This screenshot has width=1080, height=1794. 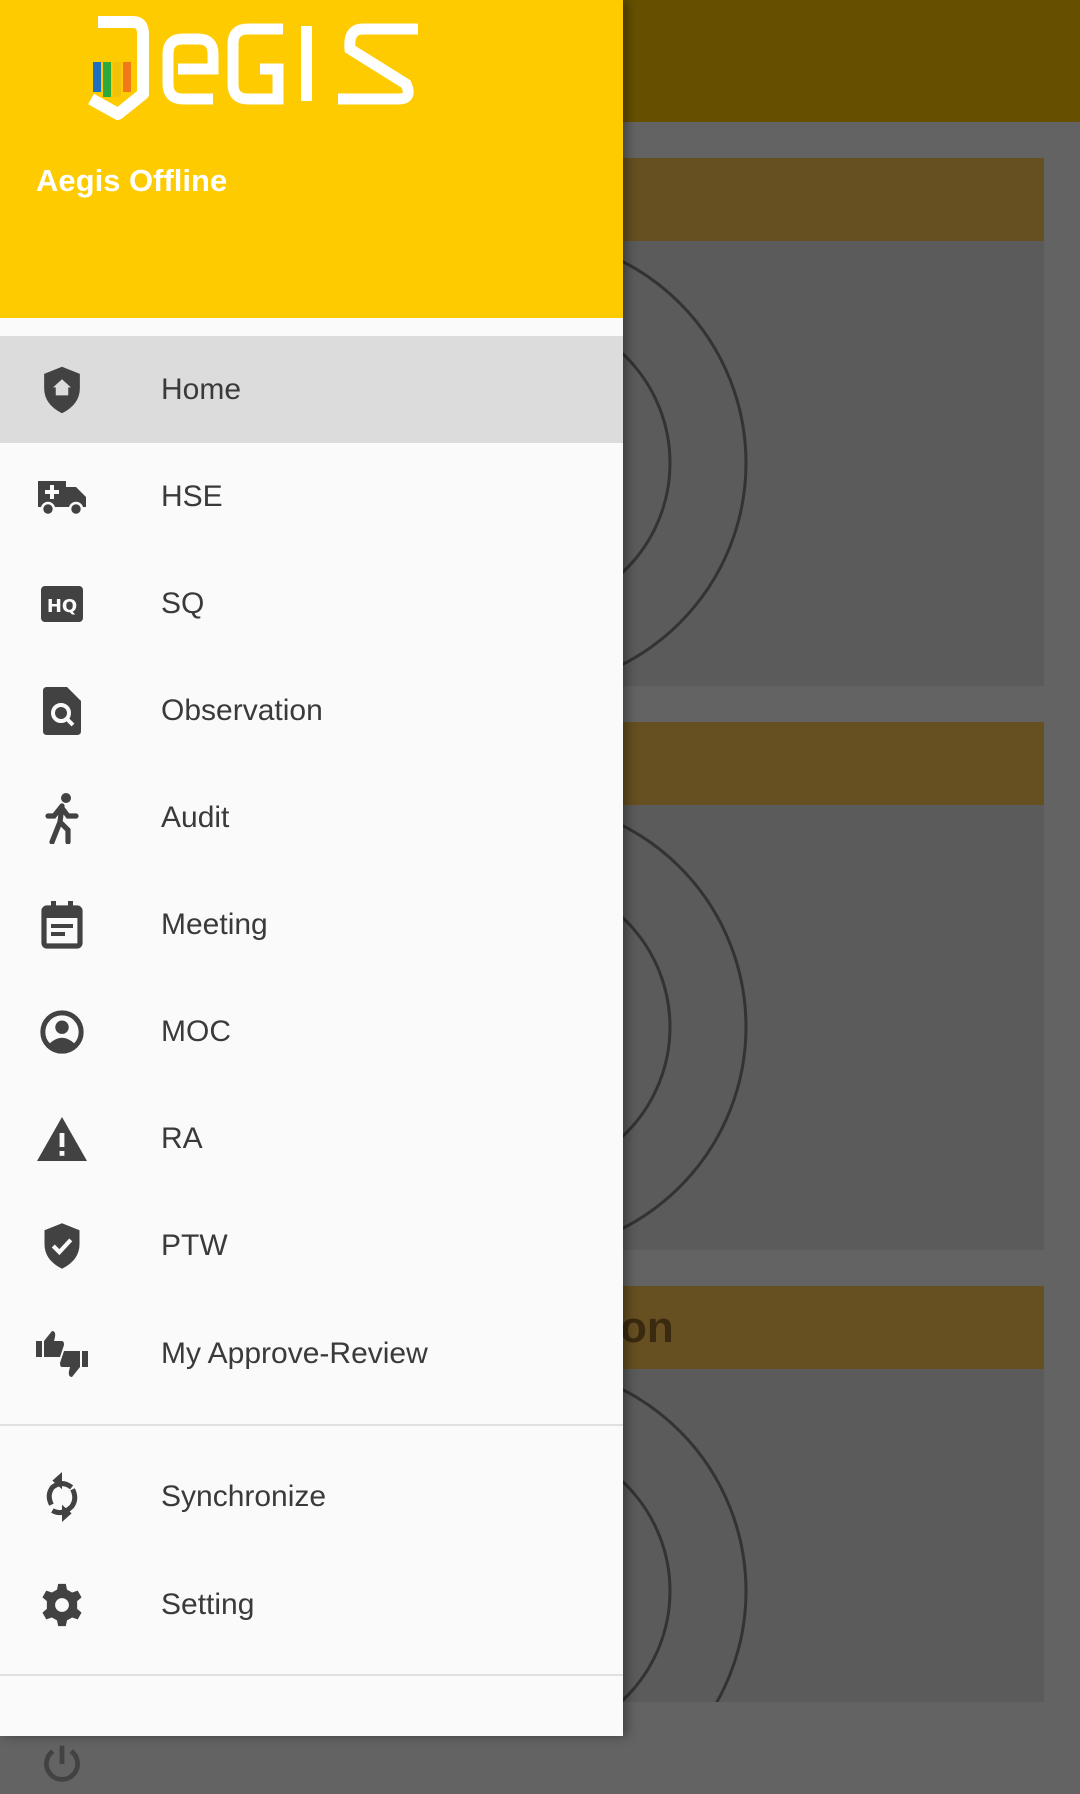 I want to click on file-search-icon, so click(x=62, y=711).